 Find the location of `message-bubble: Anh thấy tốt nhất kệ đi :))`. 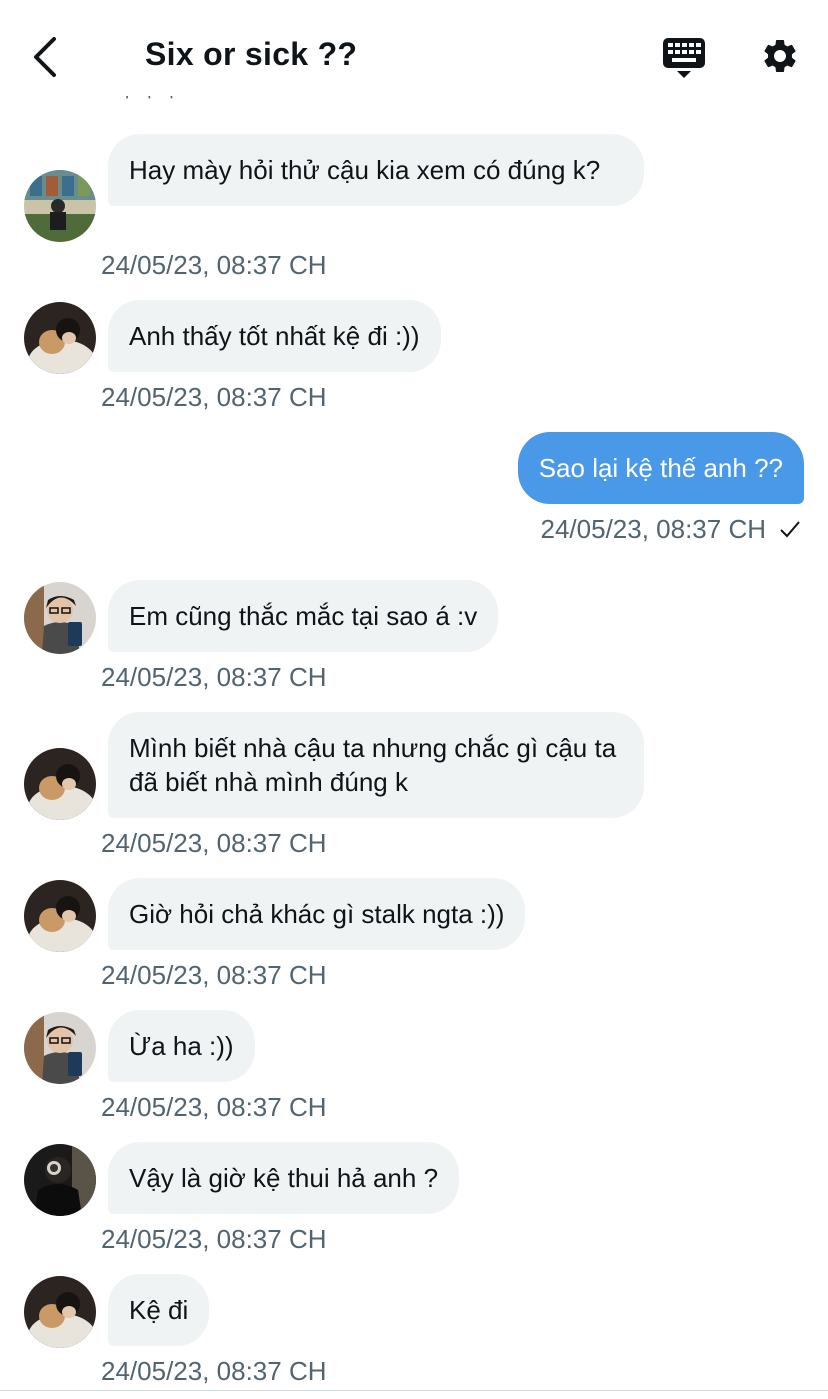

message-bubble: Anh thấy tốt nhất kệ đi :)) is located at coordinates (274, 336).